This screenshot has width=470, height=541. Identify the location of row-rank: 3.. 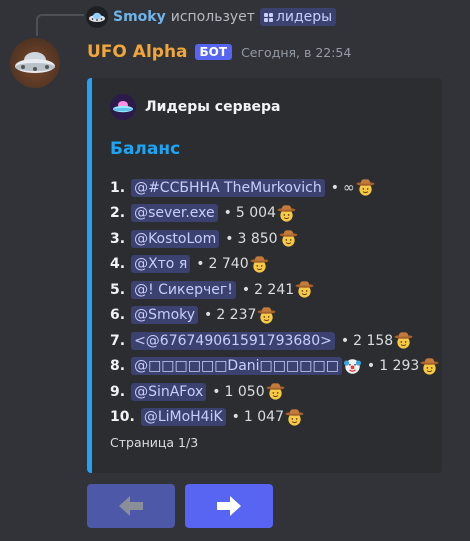
(118, 238).